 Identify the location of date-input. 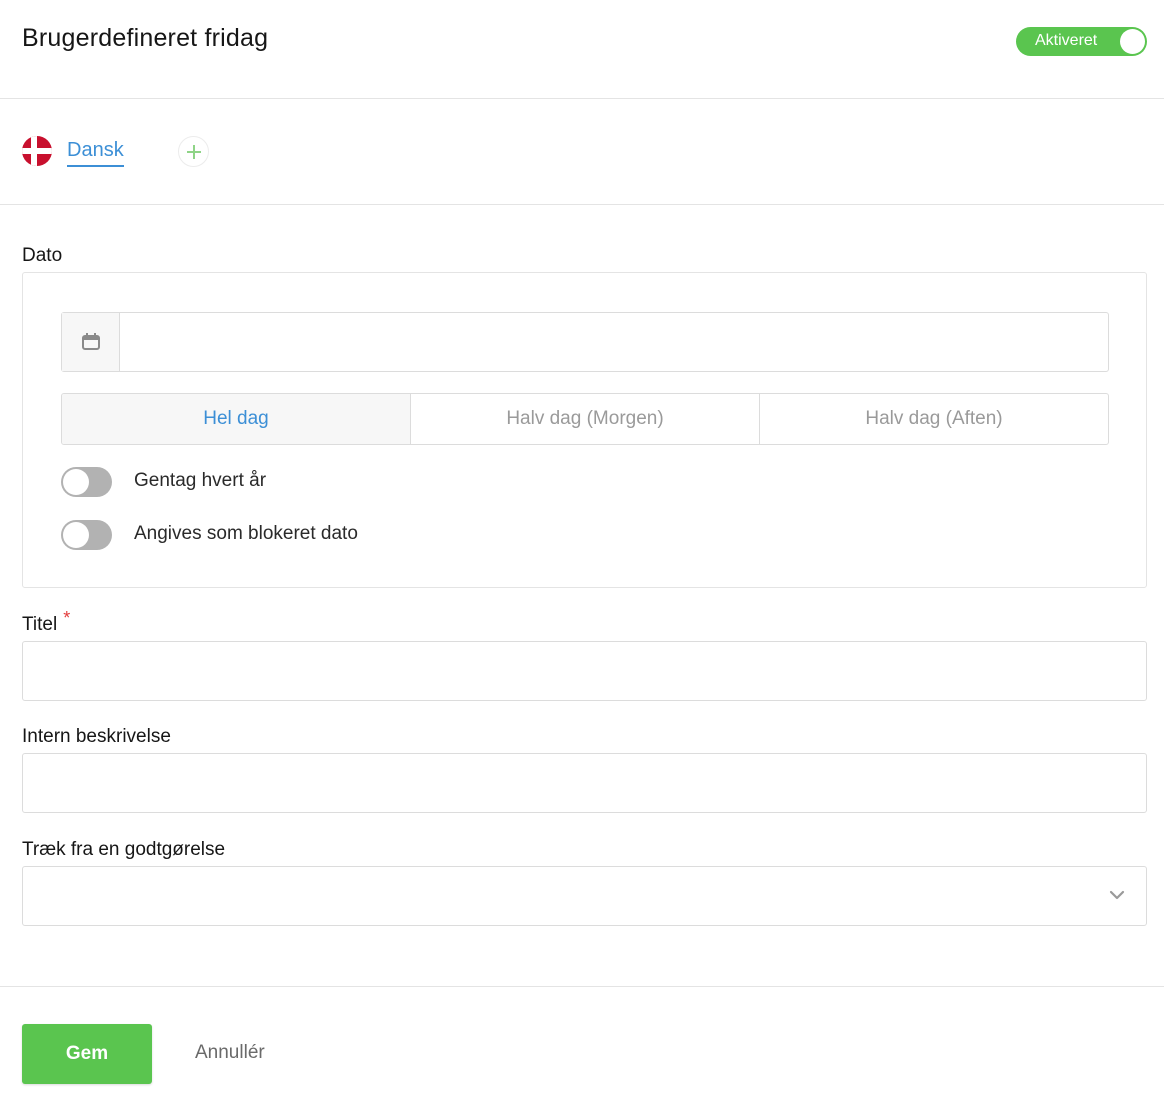
(585, 342).